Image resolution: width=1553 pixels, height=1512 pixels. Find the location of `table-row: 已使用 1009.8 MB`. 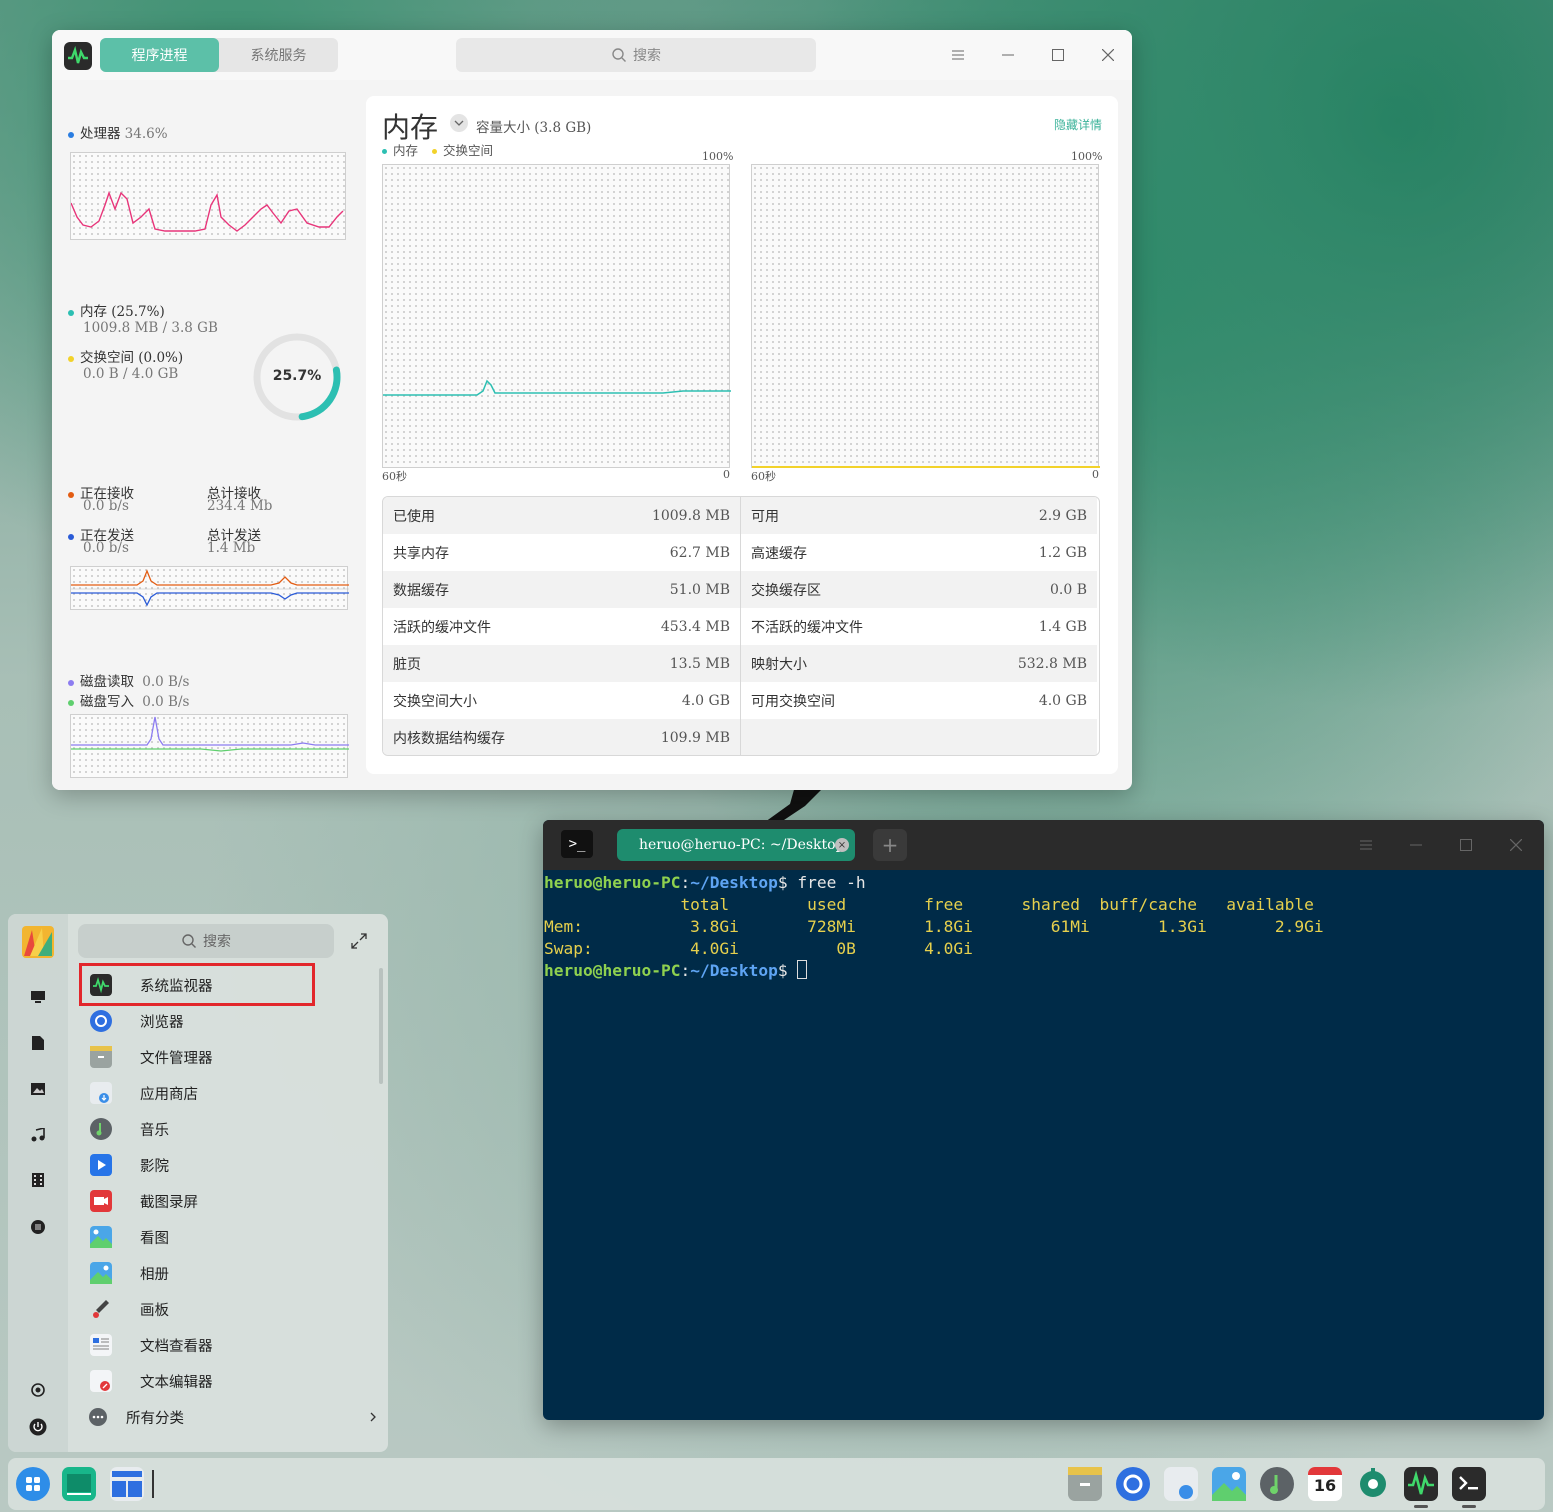

table-row: 已使用 1009.8 MB is located at coordinates (561, 515).